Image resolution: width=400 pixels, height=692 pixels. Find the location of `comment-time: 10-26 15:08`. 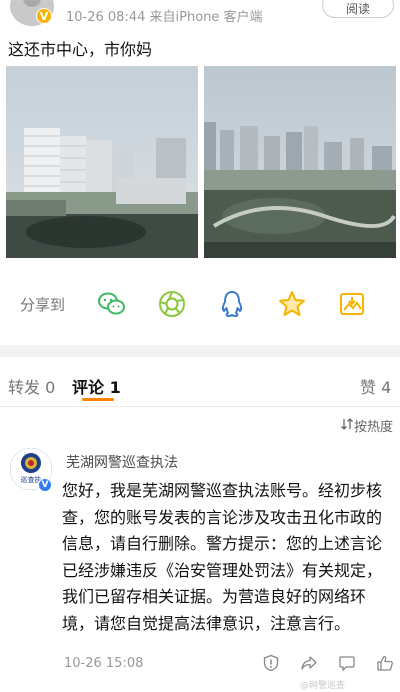

comment-time: 10-26 15:08 is located at coordinates (104, 663).